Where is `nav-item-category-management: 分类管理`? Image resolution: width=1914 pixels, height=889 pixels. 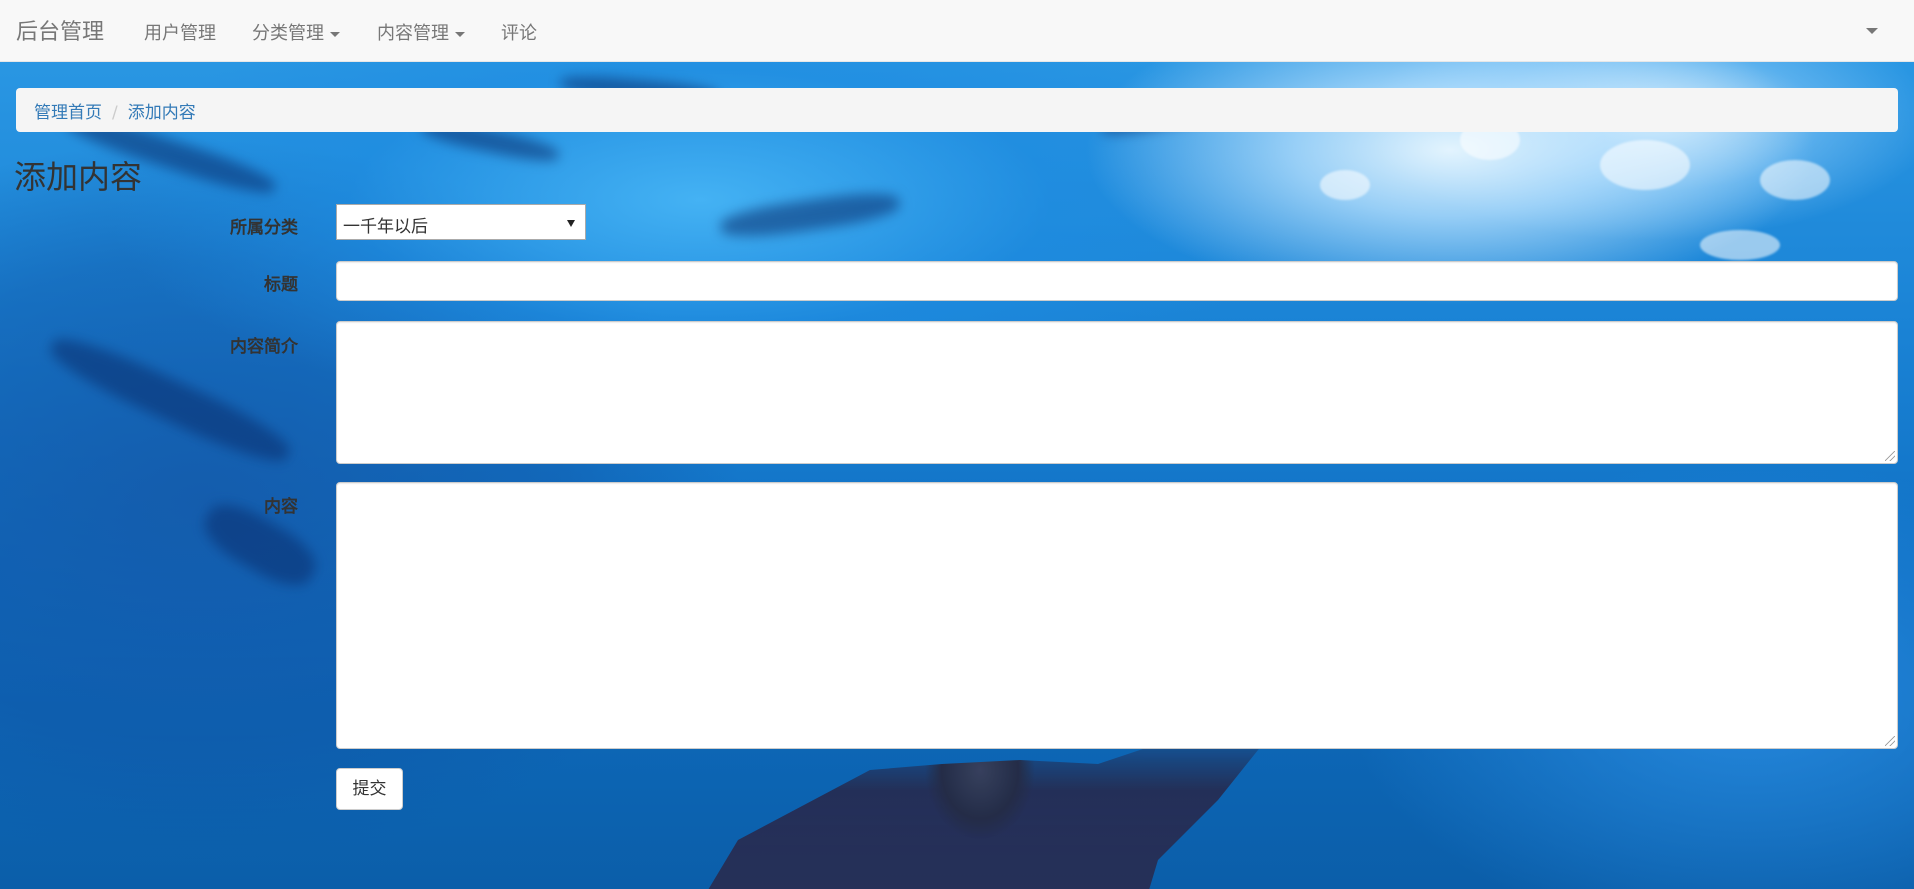 nav-item-category-management: 分类管理 is located at coordinates (296, 32).